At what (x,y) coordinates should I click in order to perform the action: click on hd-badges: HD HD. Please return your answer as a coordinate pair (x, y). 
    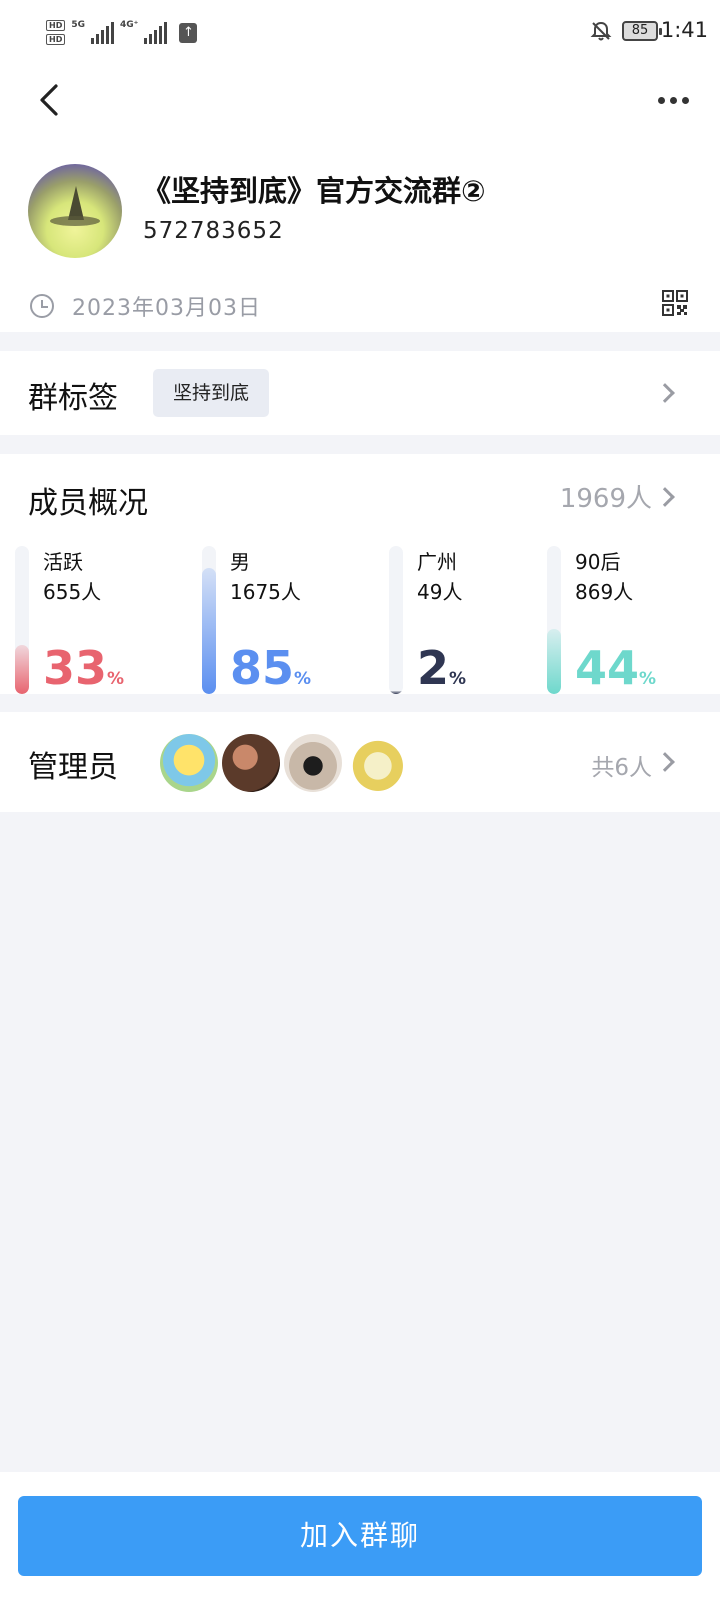
    Looking at the image, I should click on (56, 32).